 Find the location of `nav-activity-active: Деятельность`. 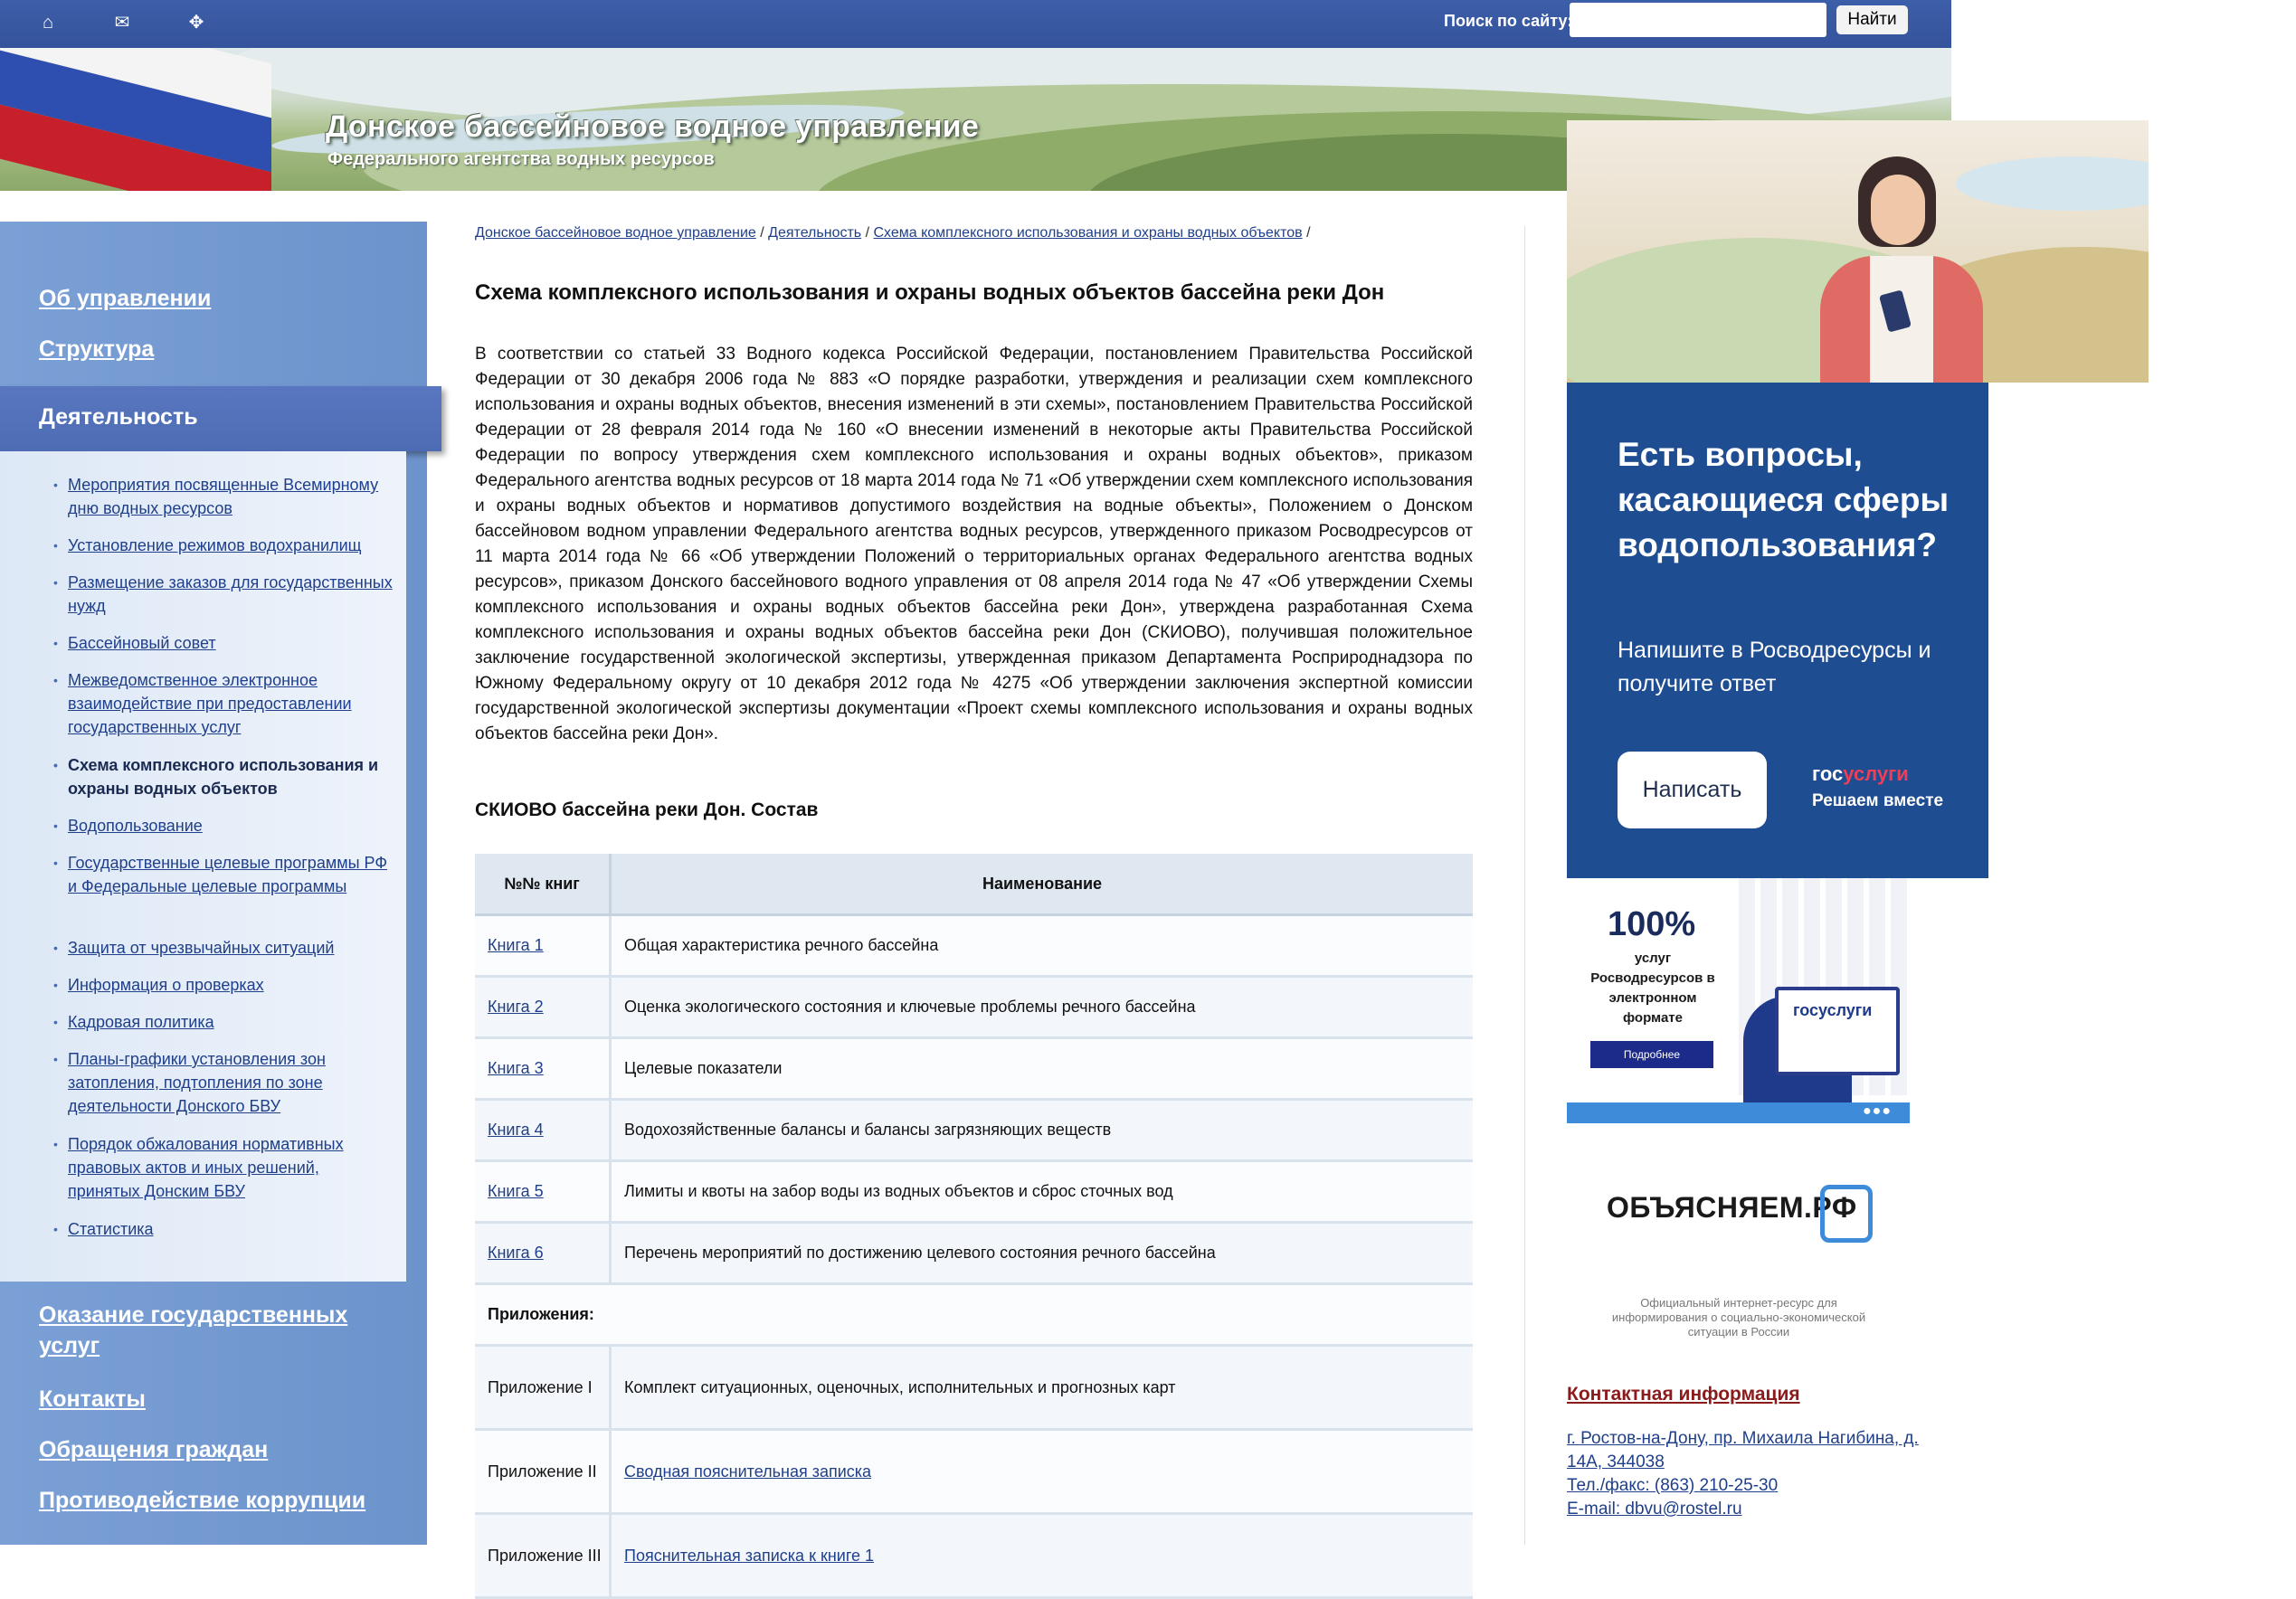

nav-activity-active: Деятельность is located at coordinates (220, 418).